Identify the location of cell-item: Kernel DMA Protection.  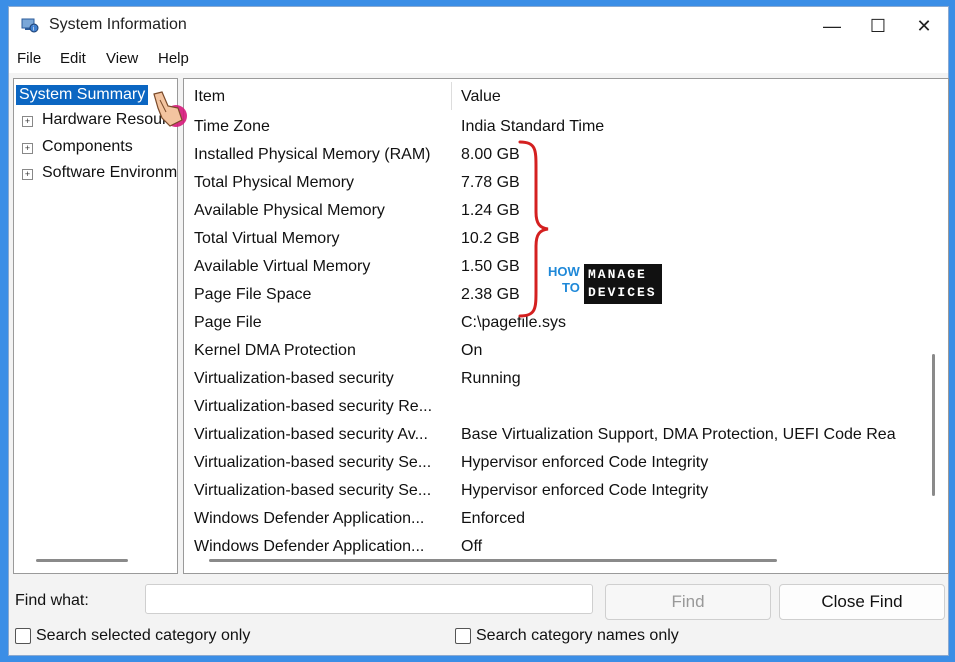
(275, 350).